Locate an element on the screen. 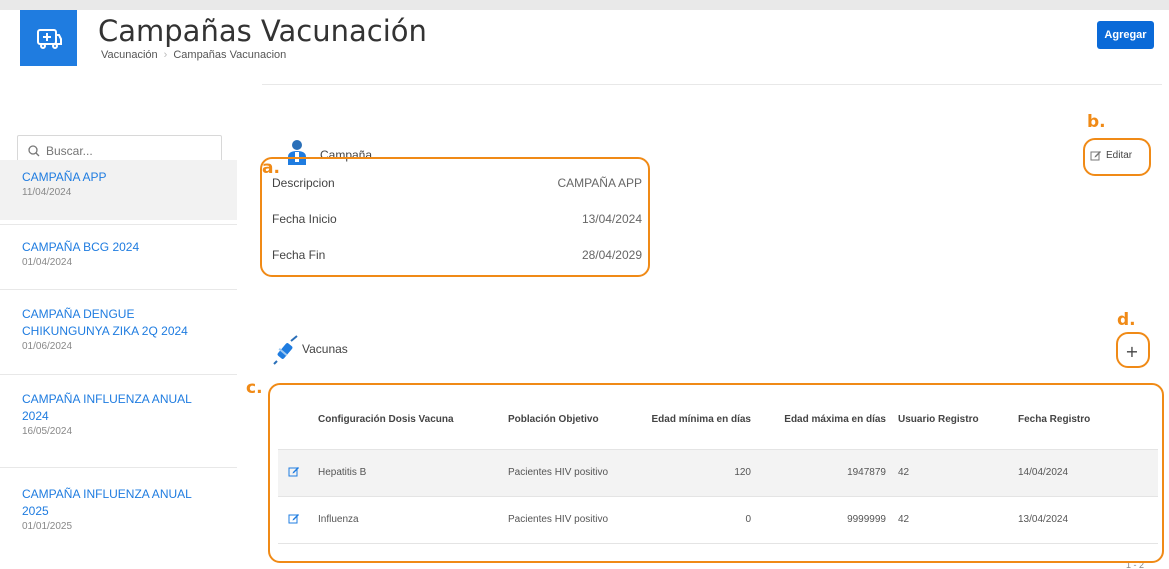 The width and height of the screenshot is (1169, 569). sidebar-item-campana-app: CAMPAÑA APP 11/04/2024 is located at coordinates (118, 190).